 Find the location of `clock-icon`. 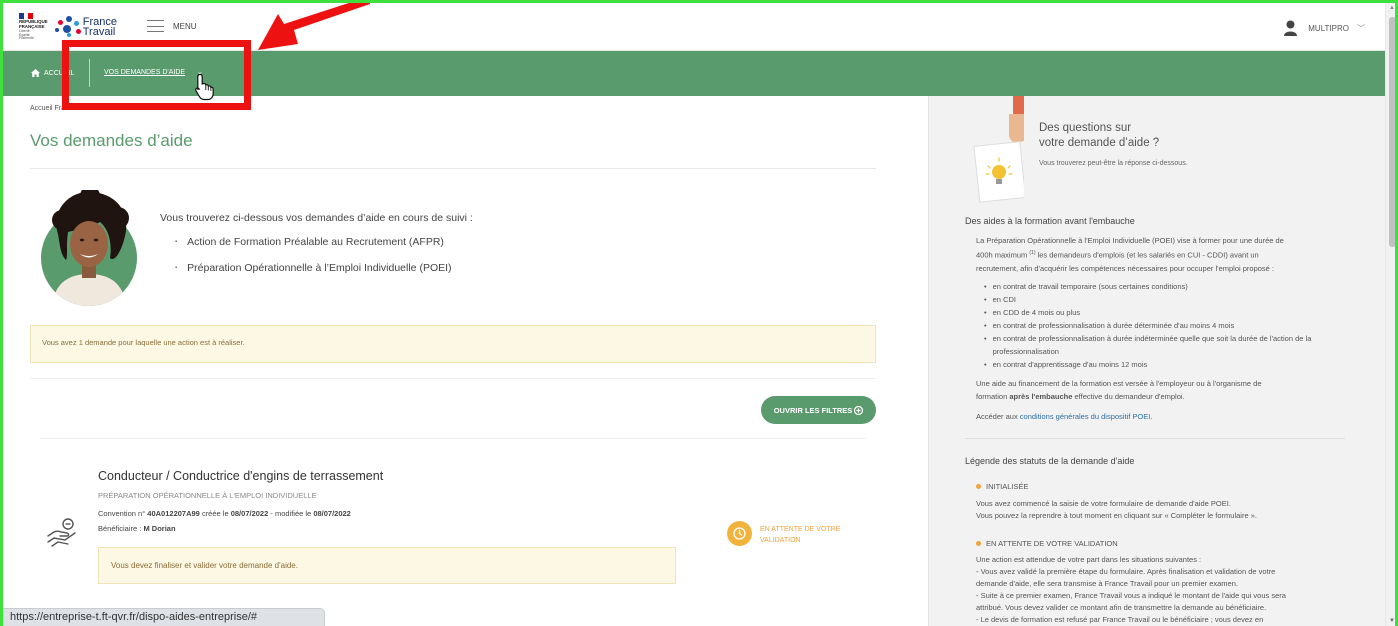

clock-icon is located at coordinates (739, 533).